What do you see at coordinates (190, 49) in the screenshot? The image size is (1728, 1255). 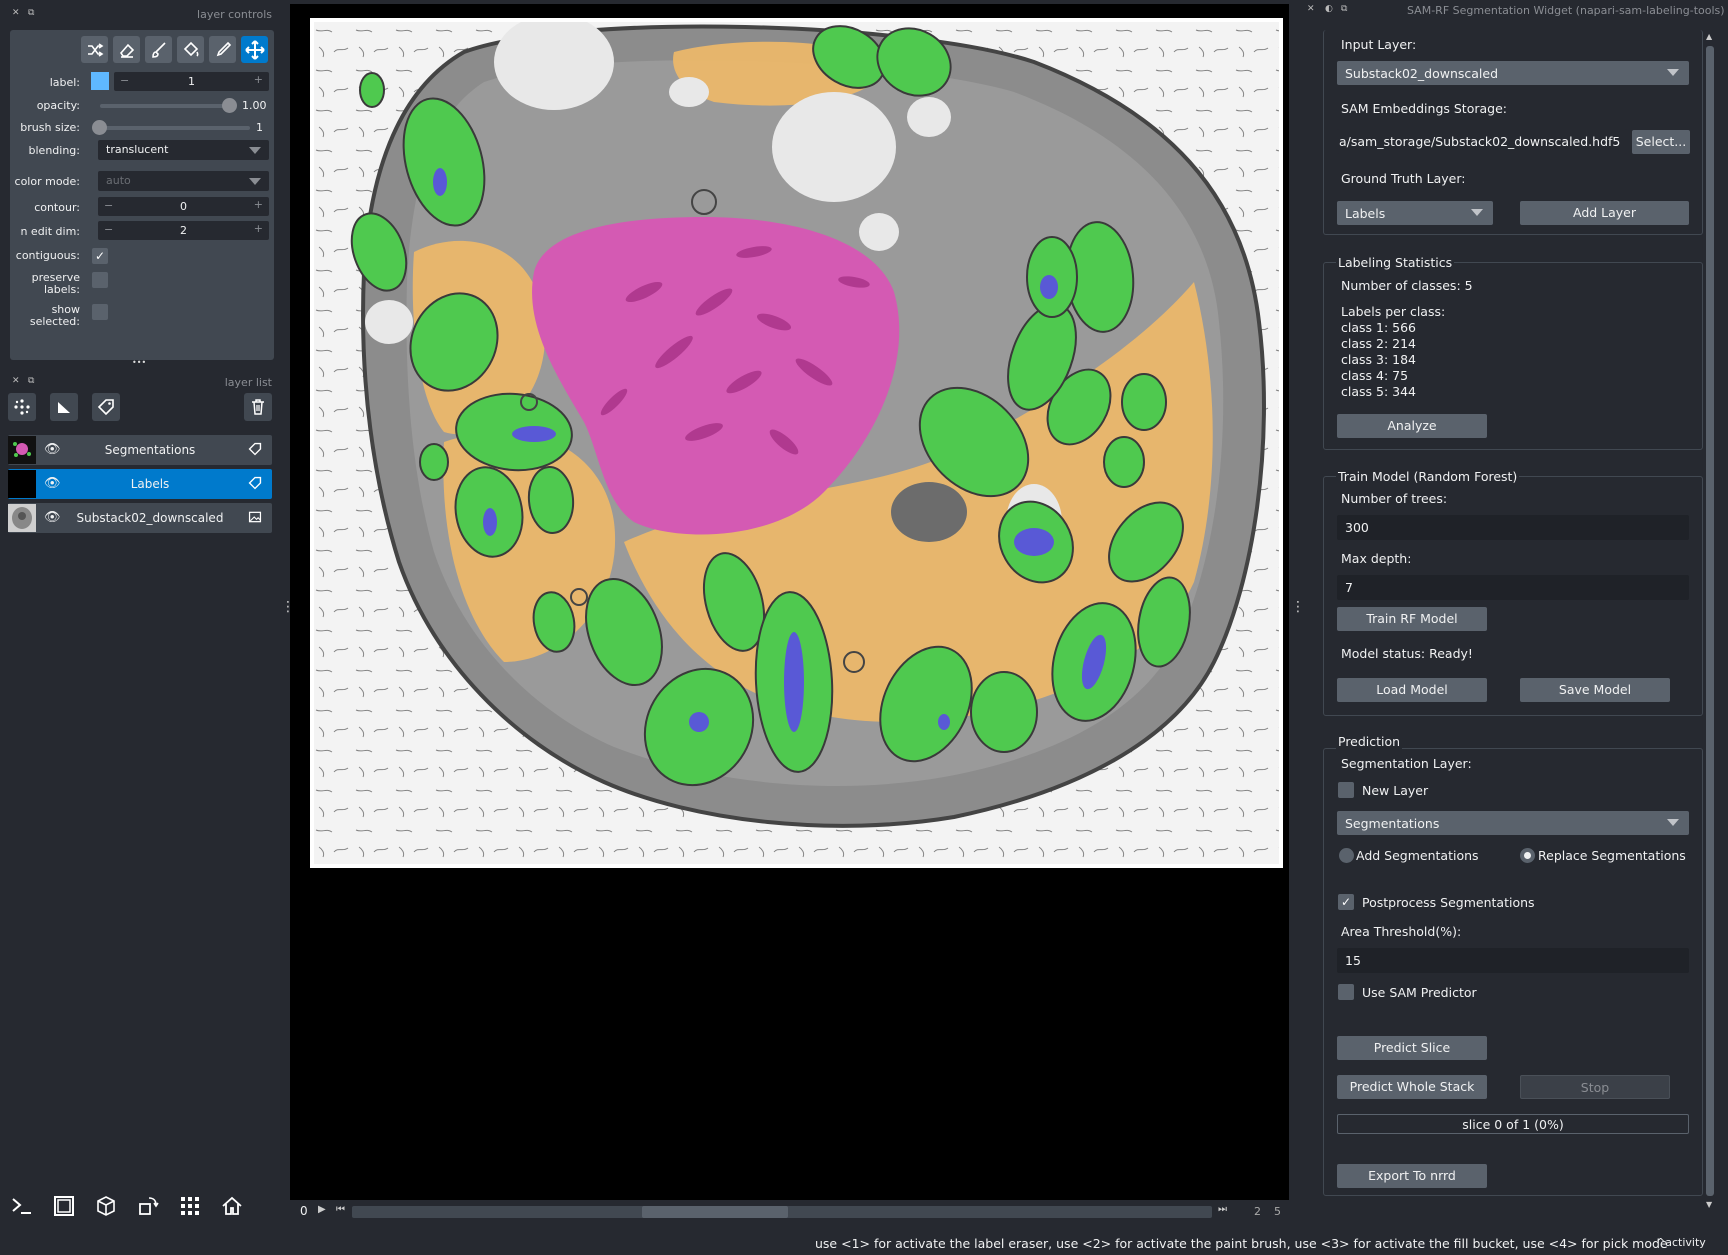 I see `fill-bucket-button` at bounding box center [190, 49].